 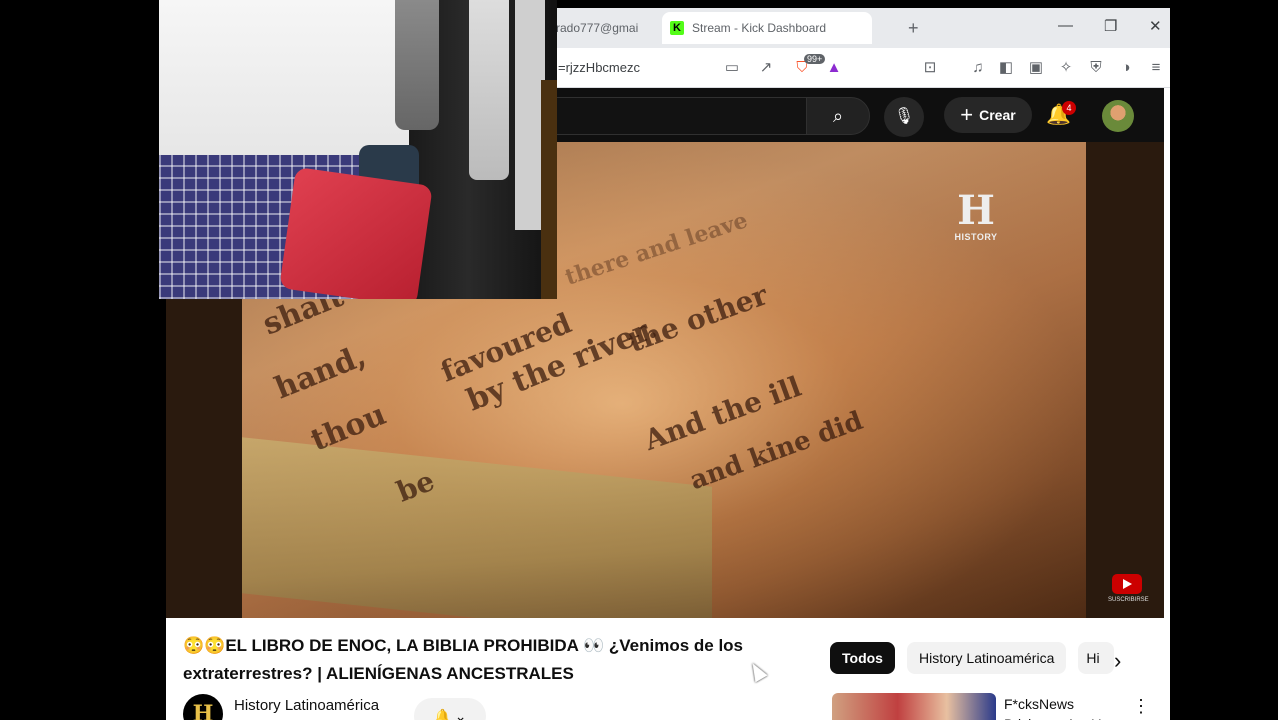 What do you see at coordinates (834, 68) in the screenshot?
I see `brave-rewards-icon: ▲` at bounding box center [834, 68].